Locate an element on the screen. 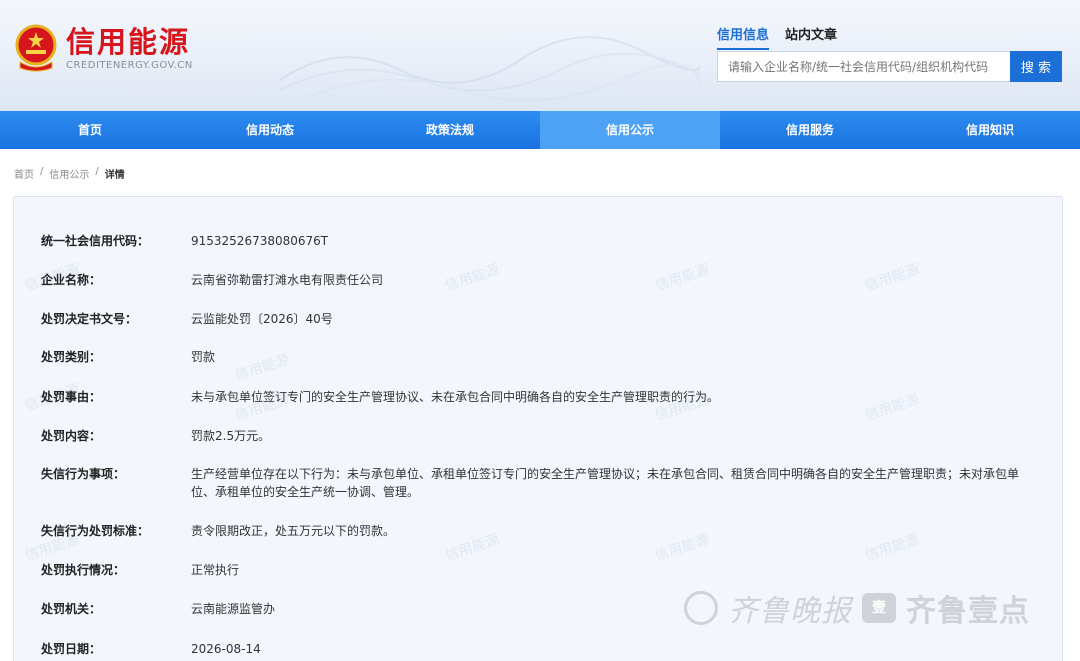  breadcrumb: 首页 / 信用公示 / 详情 is located at coordinates (69, 173).